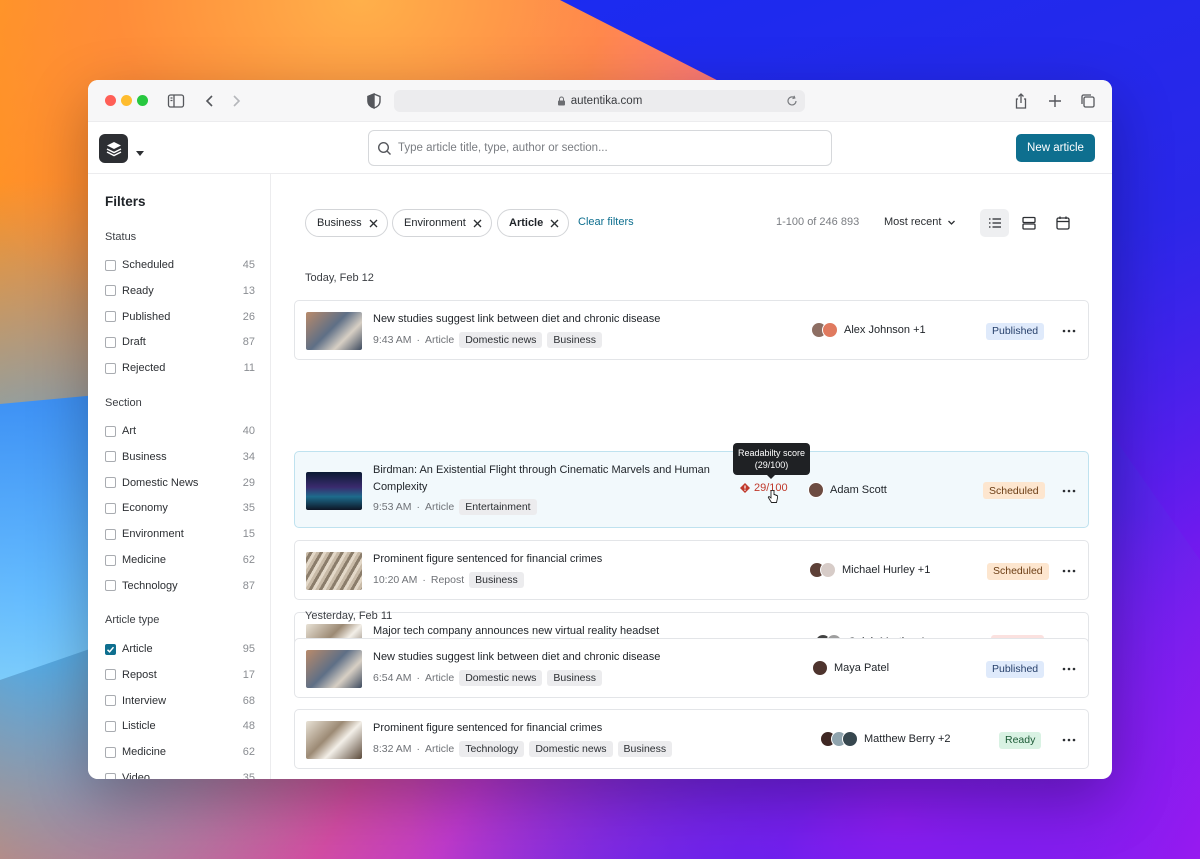 This screenshot has width=1200, height=859. I want to click on readability-score: 29/100, so click(764, 488).